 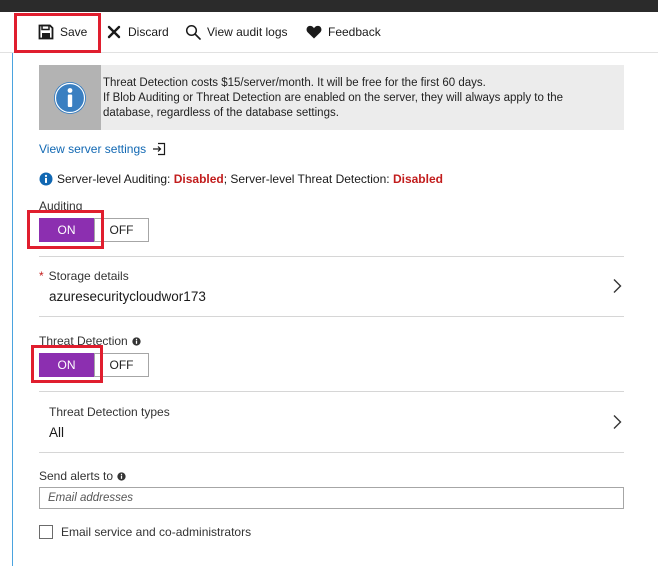 I want to click on feedback-button: Feedback, so click(x=343, y=32).